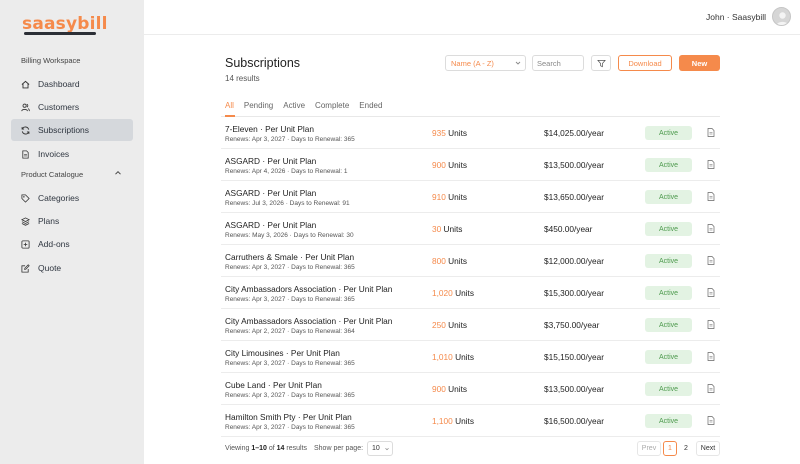  Describe the element at coordinates (439, 325) in the screenshot. I see `units-count: 250` at that location.